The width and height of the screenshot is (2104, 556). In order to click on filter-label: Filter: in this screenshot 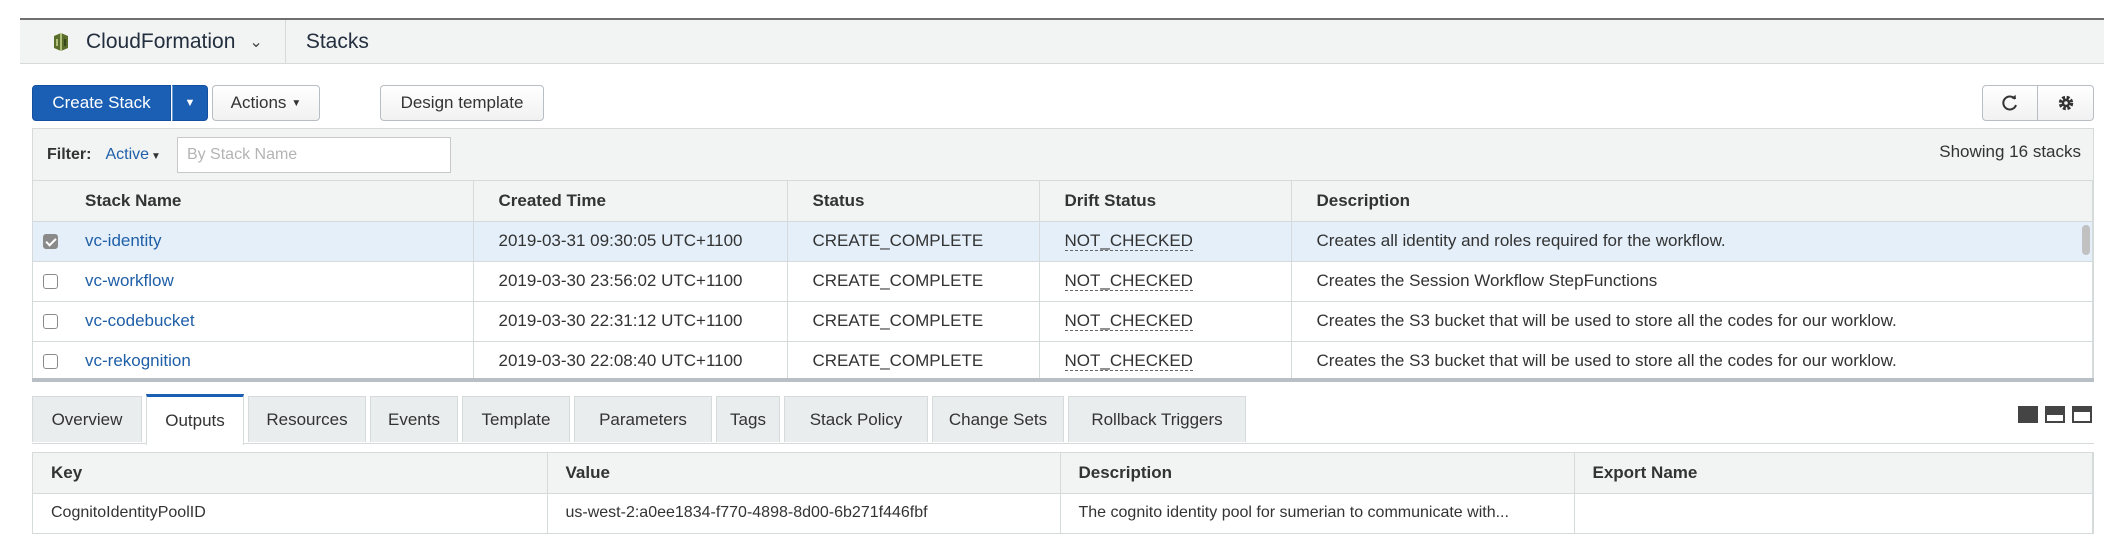, I will do `click(69, 154)`.